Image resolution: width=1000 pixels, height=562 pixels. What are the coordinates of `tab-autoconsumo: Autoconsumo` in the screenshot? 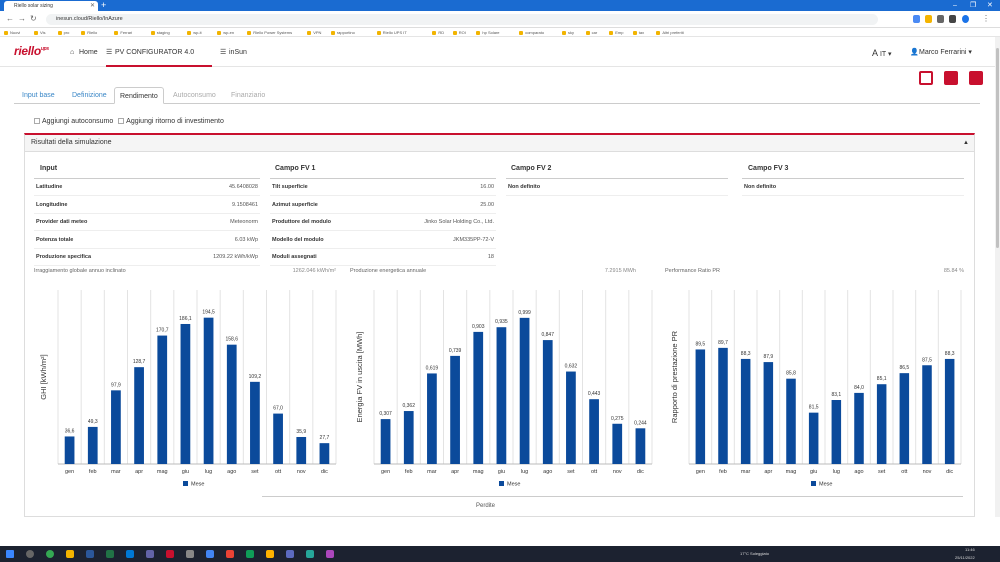 It's located at (194, 95).